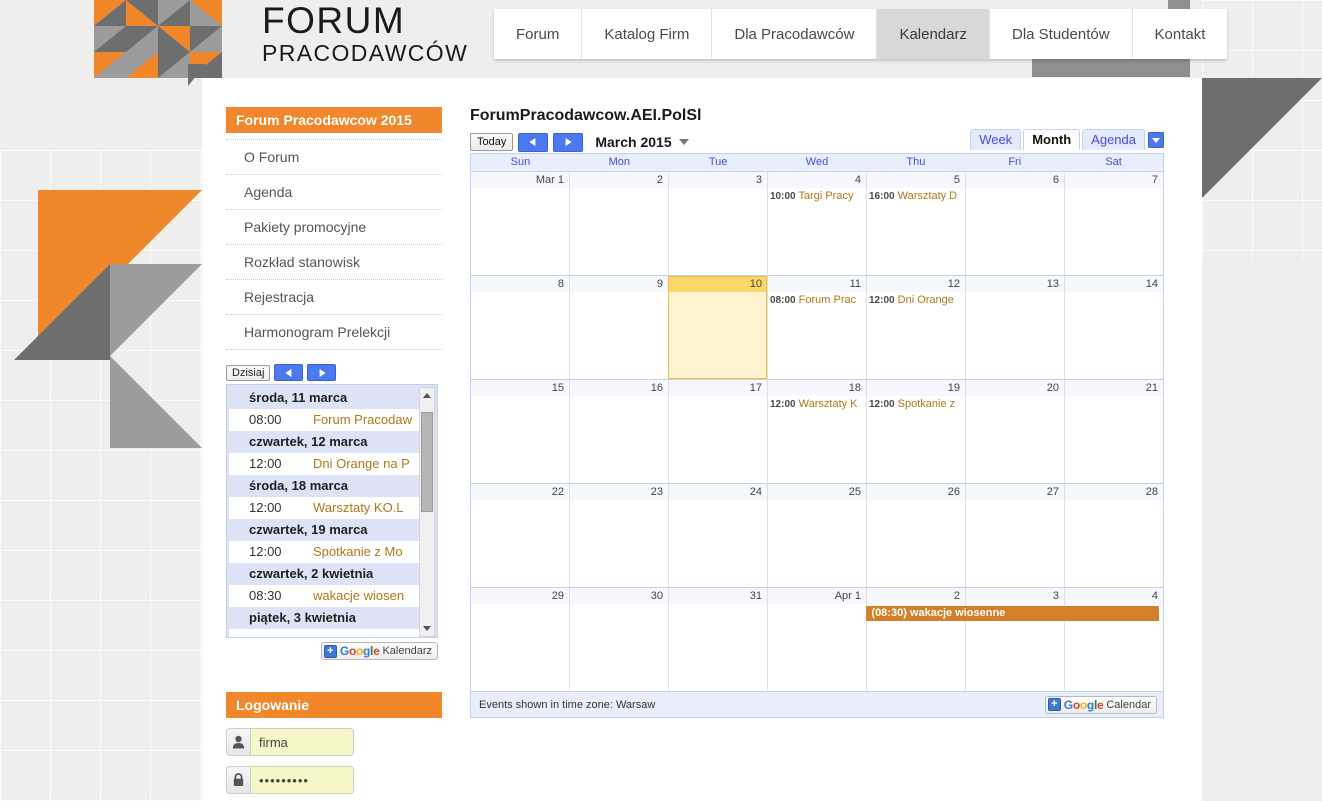 This screenshot has width=1322, height=801. What do you see at coordinates (717, 639) in the screenshot?
I see `day-cell: 31` at bounding box center [717, 639].